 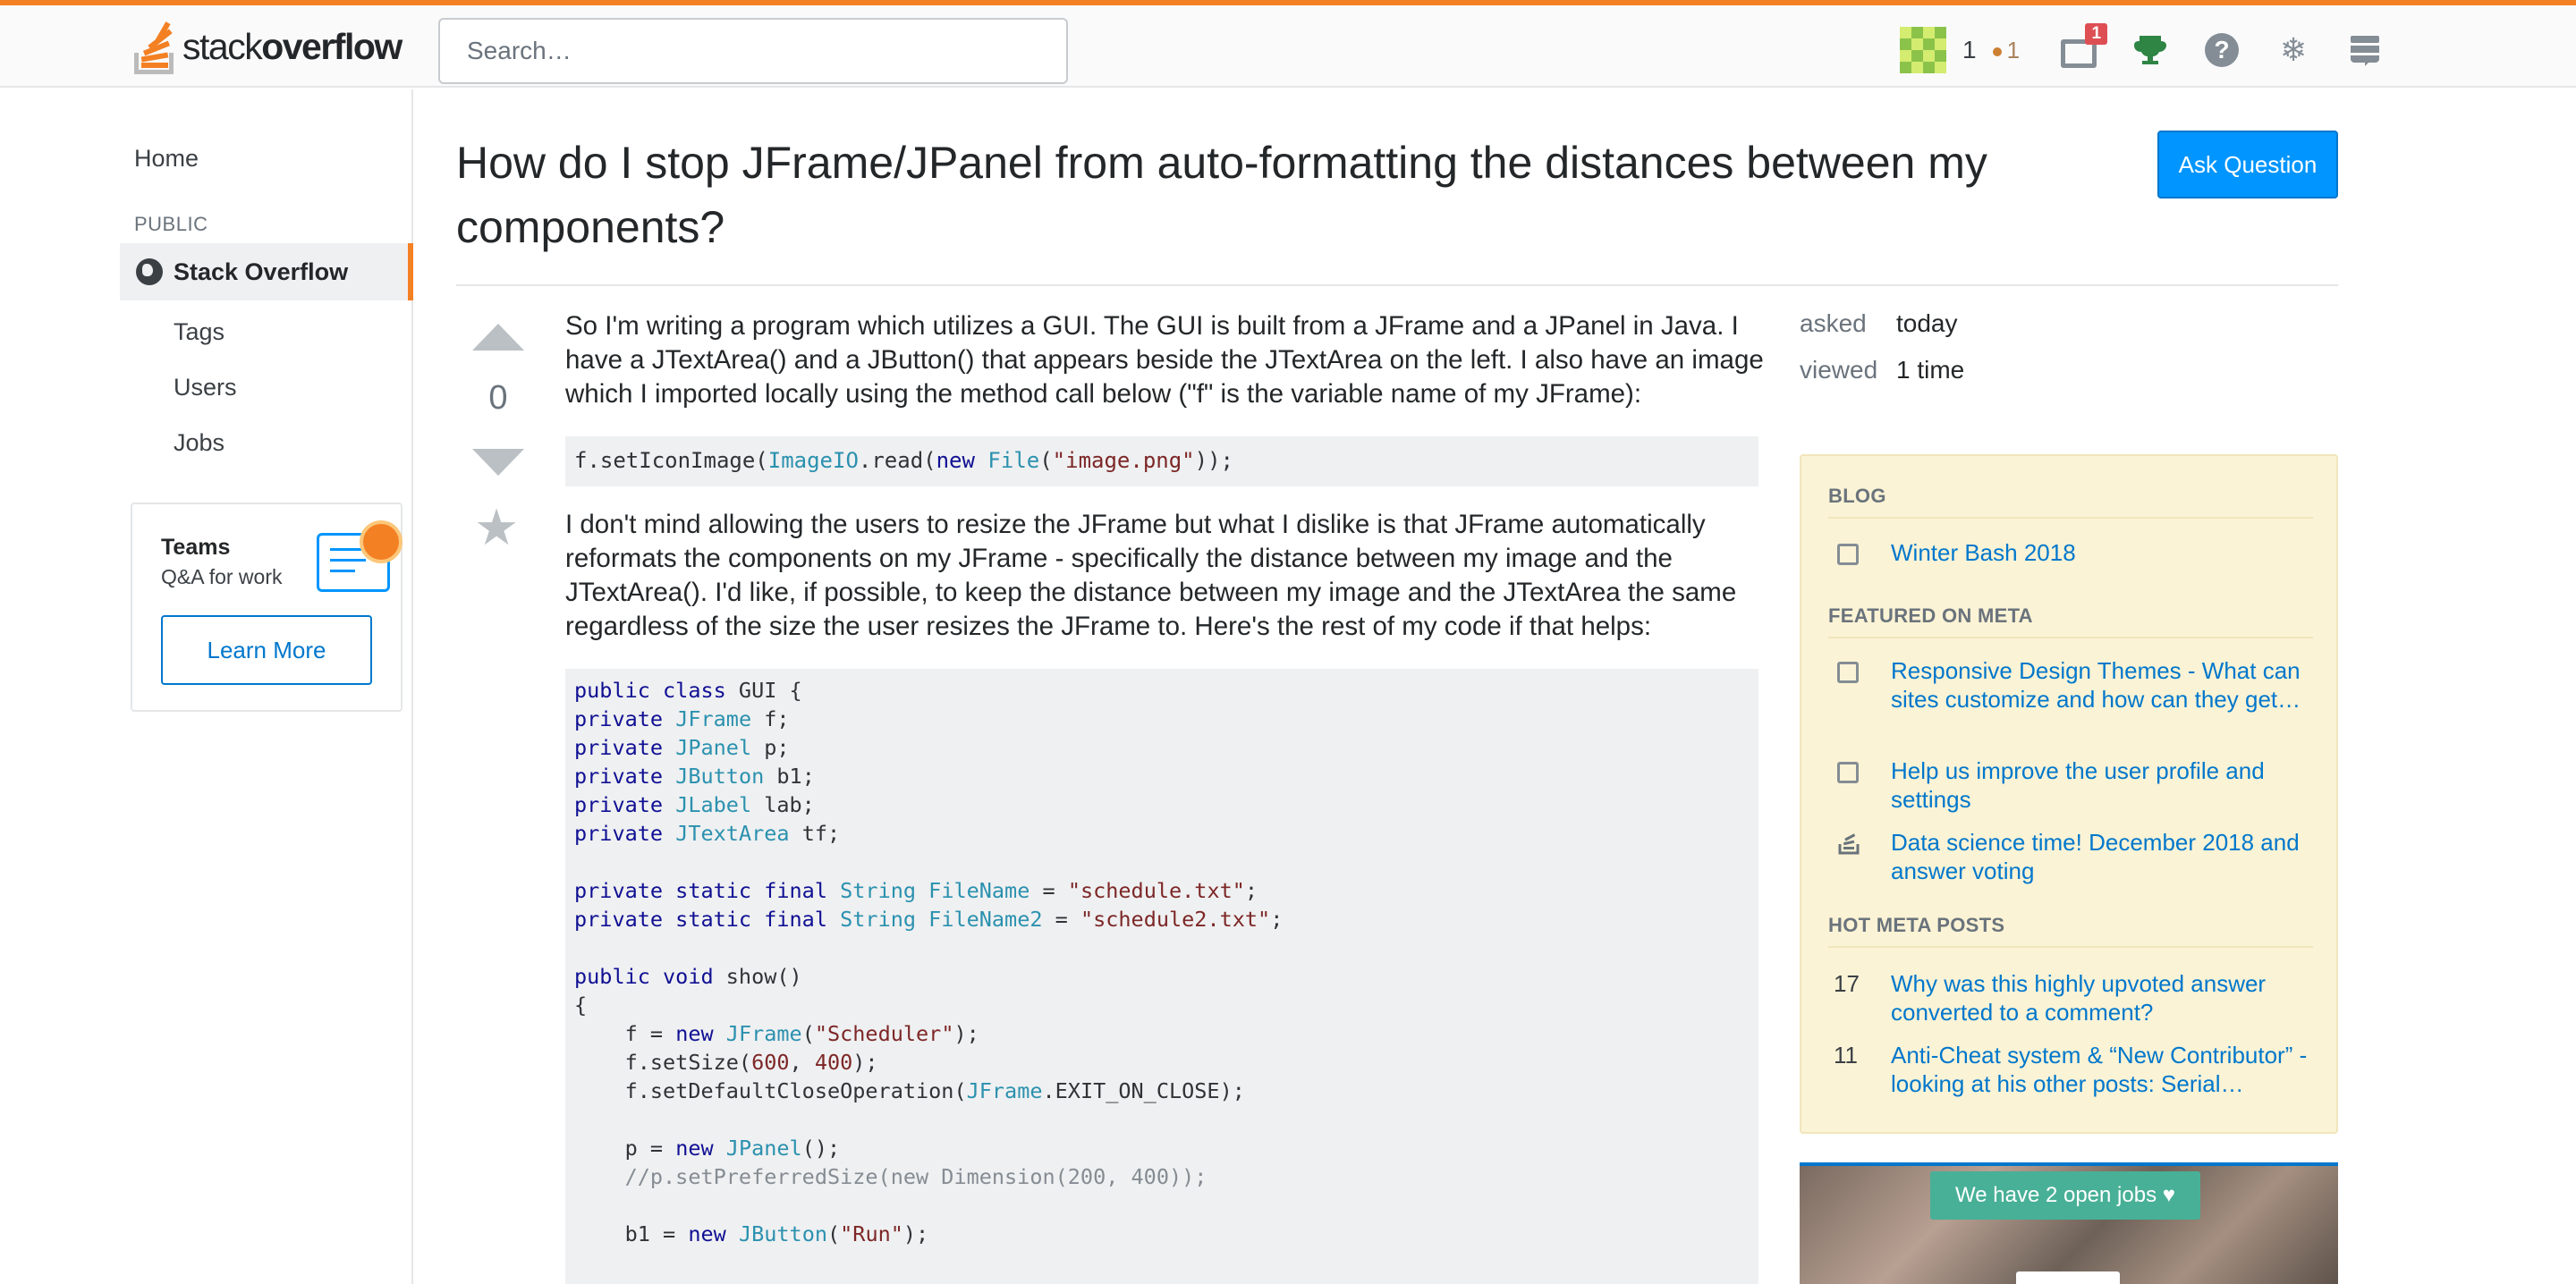 I want to click on downvote-icon, so click(x=498, y=463).